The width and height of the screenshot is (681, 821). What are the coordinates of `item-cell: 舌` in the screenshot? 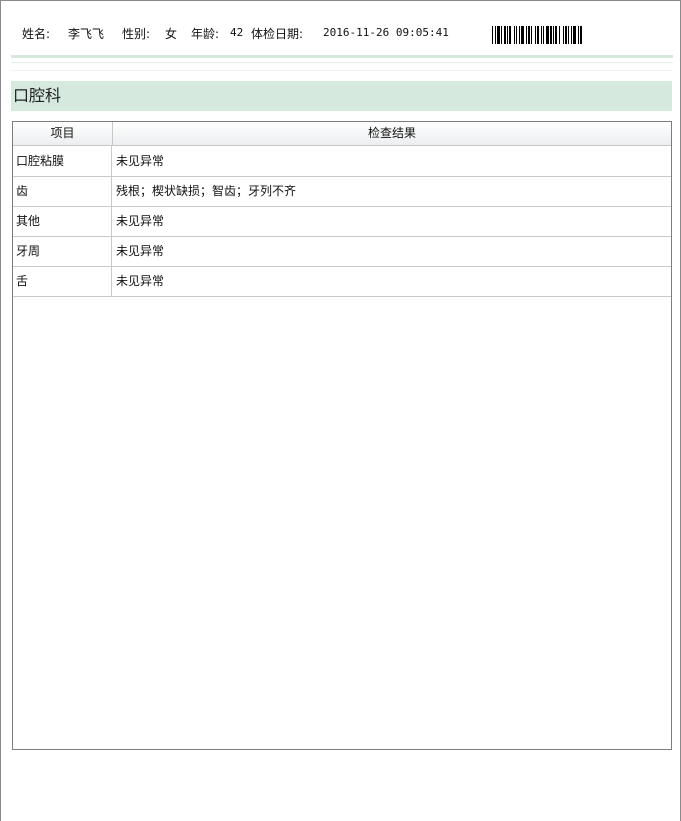 It's located at (62, 281).